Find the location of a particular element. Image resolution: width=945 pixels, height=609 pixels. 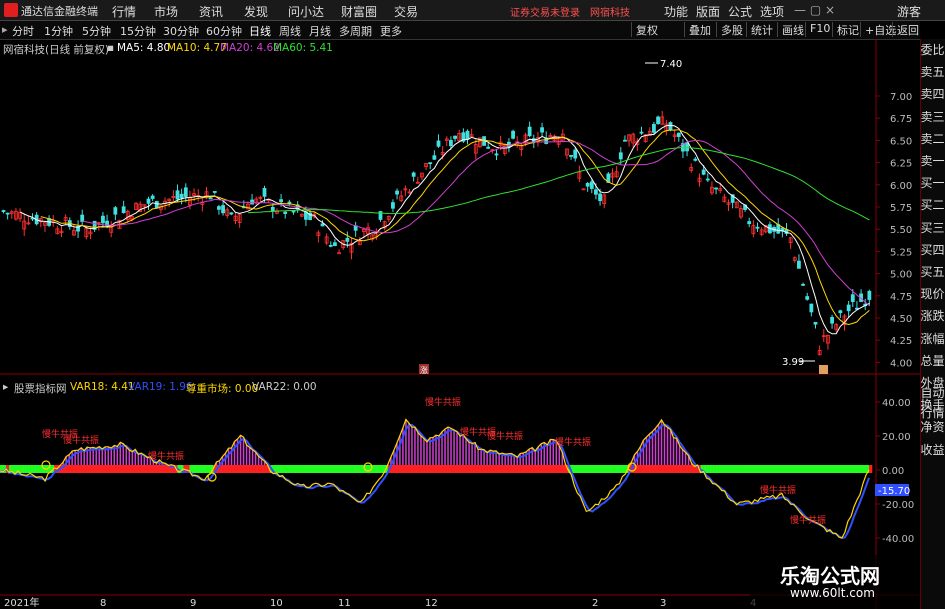

menu-banmian: 版面 is located at coordinates (708, 11).